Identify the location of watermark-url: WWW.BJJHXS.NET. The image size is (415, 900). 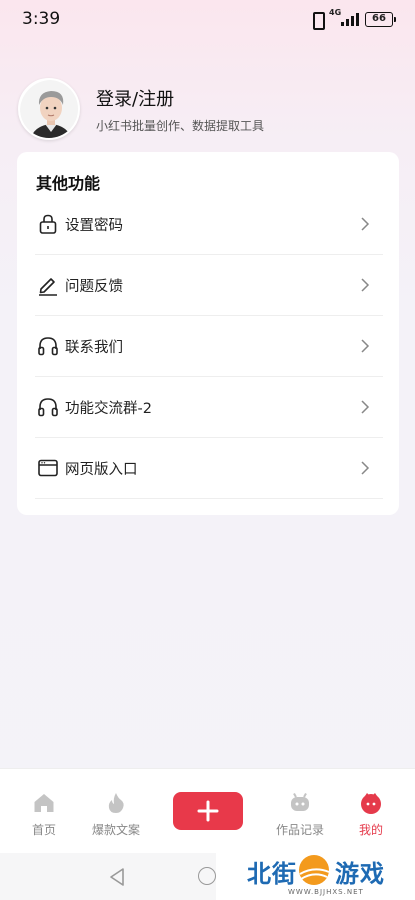
(326, 892).